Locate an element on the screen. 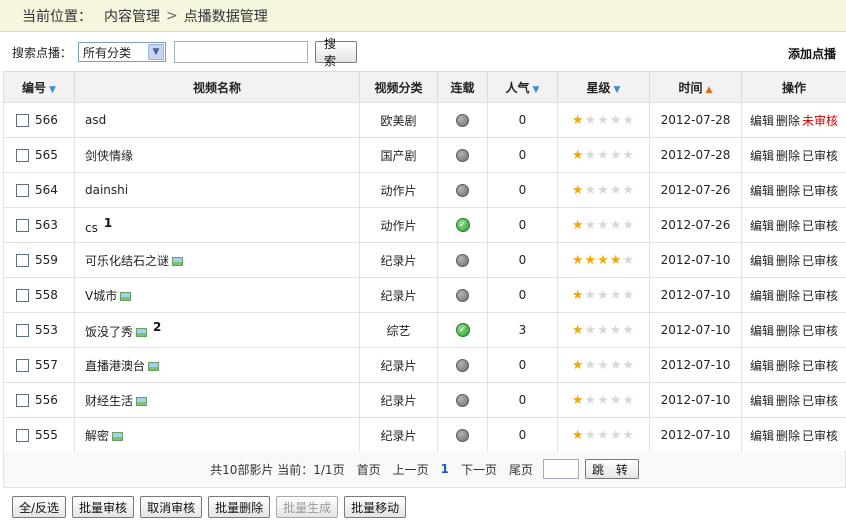  col-header-id: 编号 ▼ is located at coordinates (39, 87).